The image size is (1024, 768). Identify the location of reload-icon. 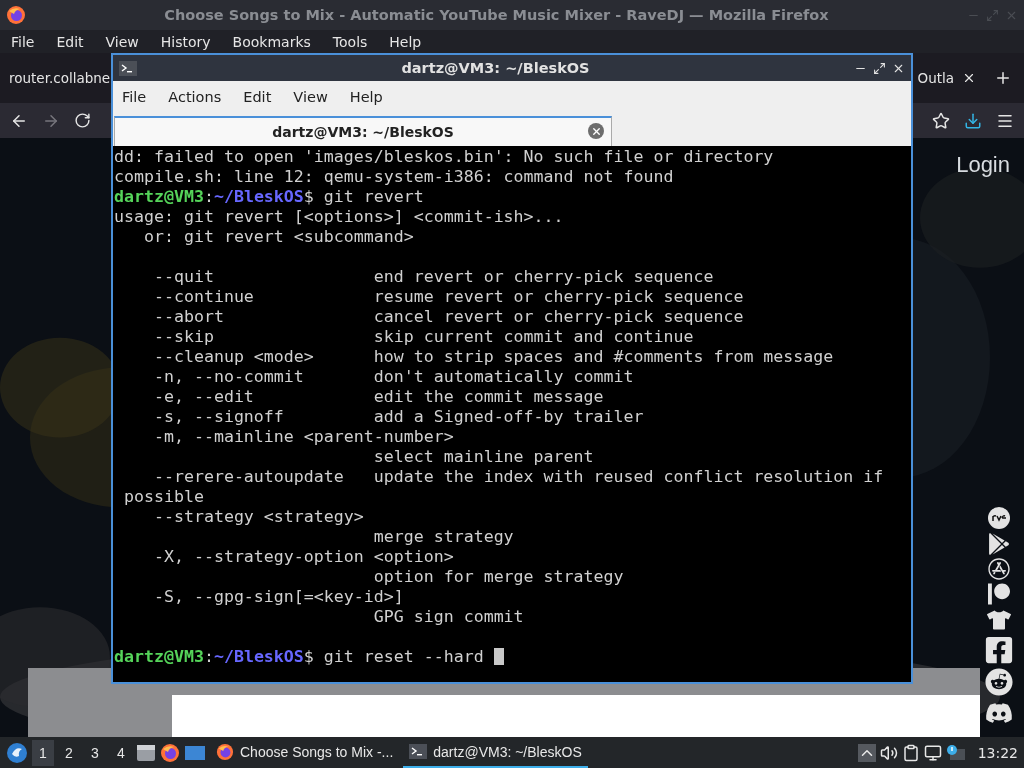
(82, 120).